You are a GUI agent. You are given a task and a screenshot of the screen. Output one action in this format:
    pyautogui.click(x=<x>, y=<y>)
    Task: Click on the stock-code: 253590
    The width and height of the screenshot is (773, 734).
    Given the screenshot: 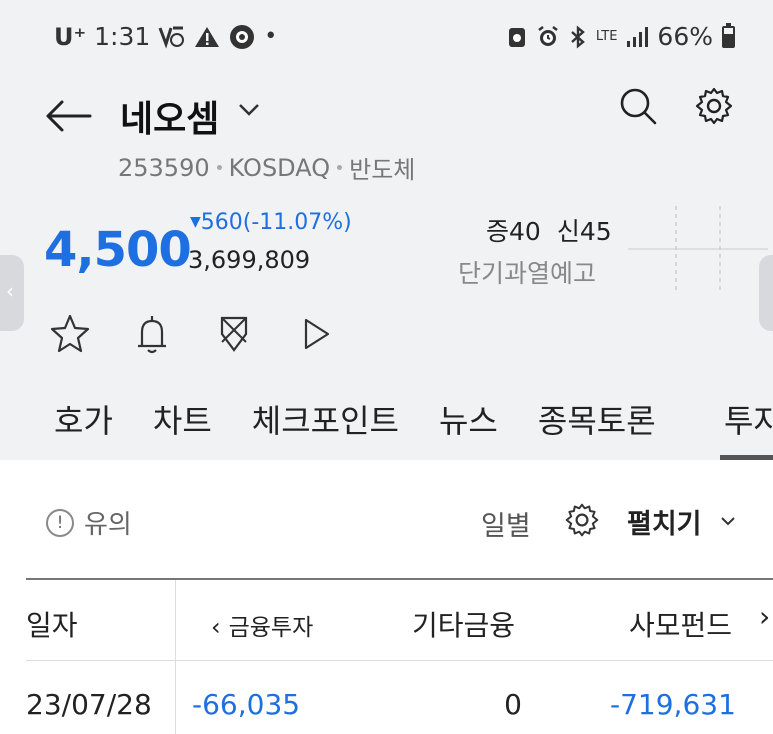 What is the action you would take?
    pyautogui.click(x=164, y=167)
    